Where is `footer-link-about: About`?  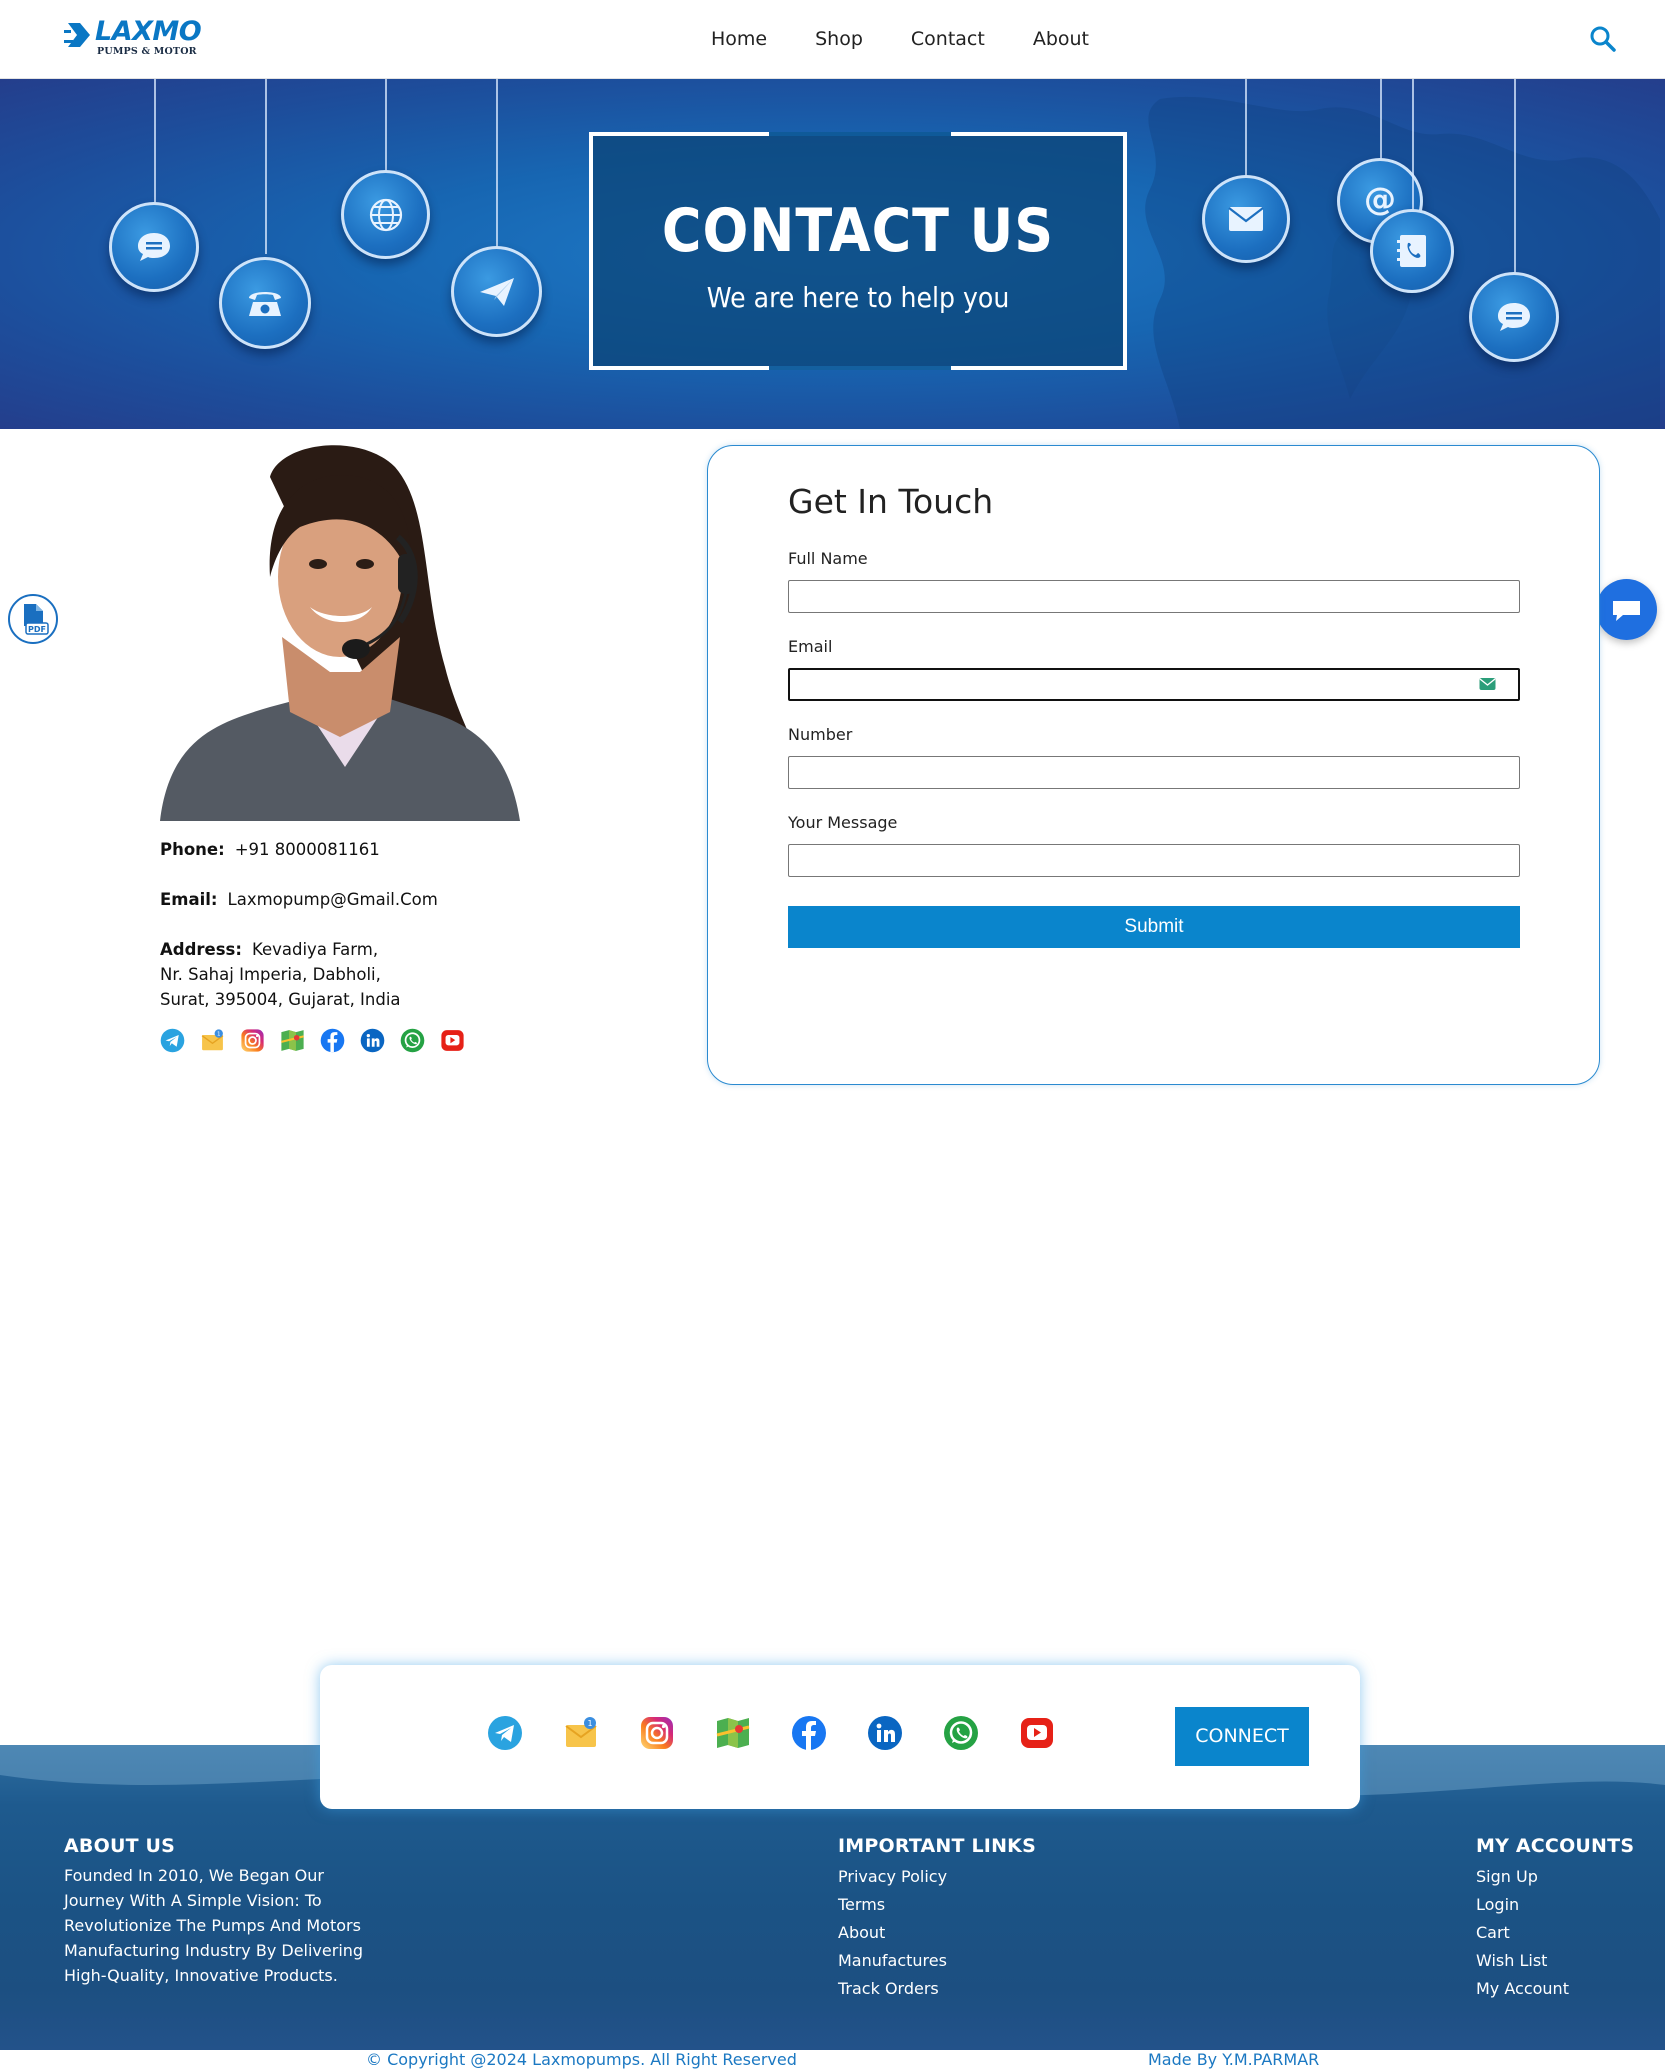
footer-link-about: About is located at coordinates (963, 1933).